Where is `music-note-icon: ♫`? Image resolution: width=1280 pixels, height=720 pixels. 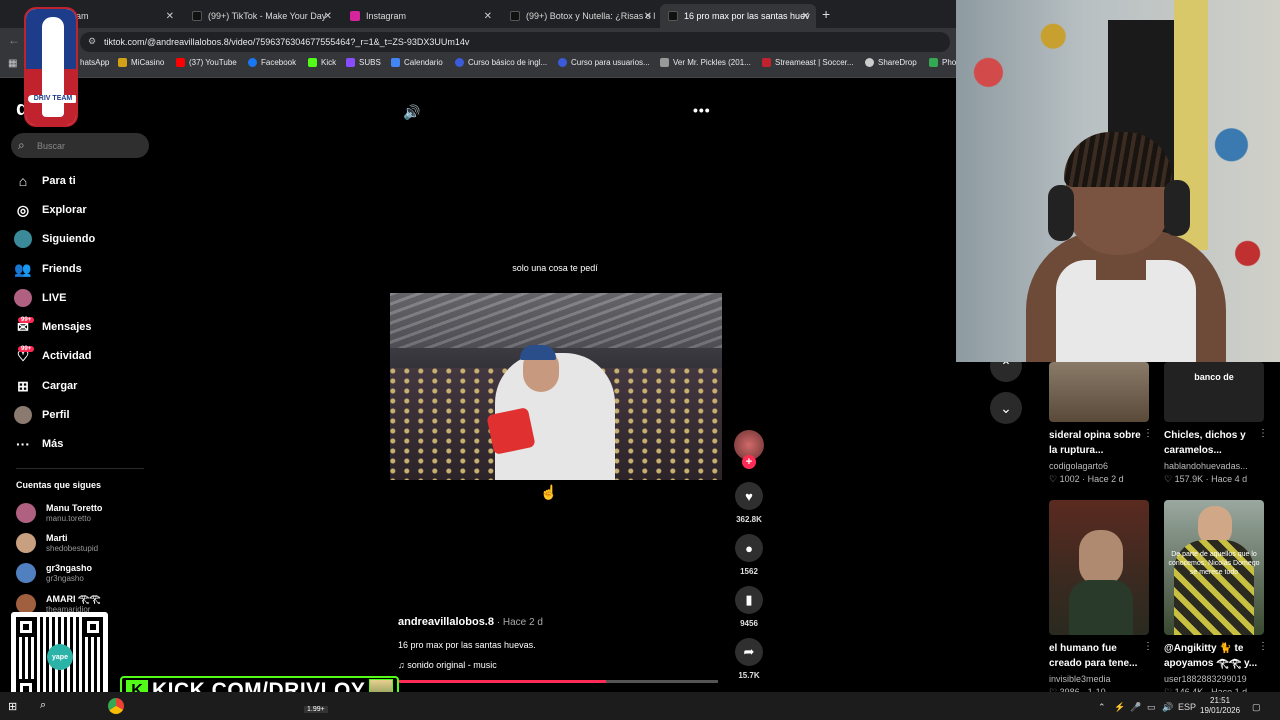
music-note-icon: ♫ is located at coordinates (401, 665).